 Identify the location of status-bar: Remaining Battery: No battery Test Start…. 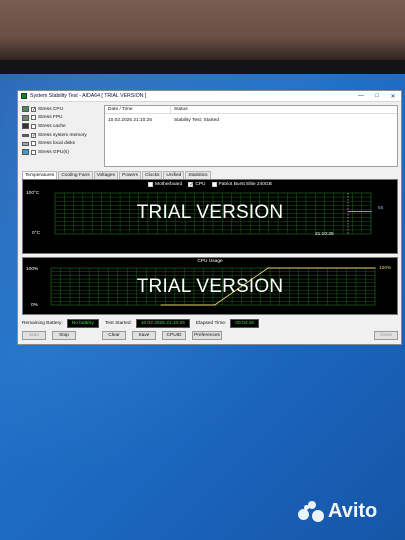
(210, 323).